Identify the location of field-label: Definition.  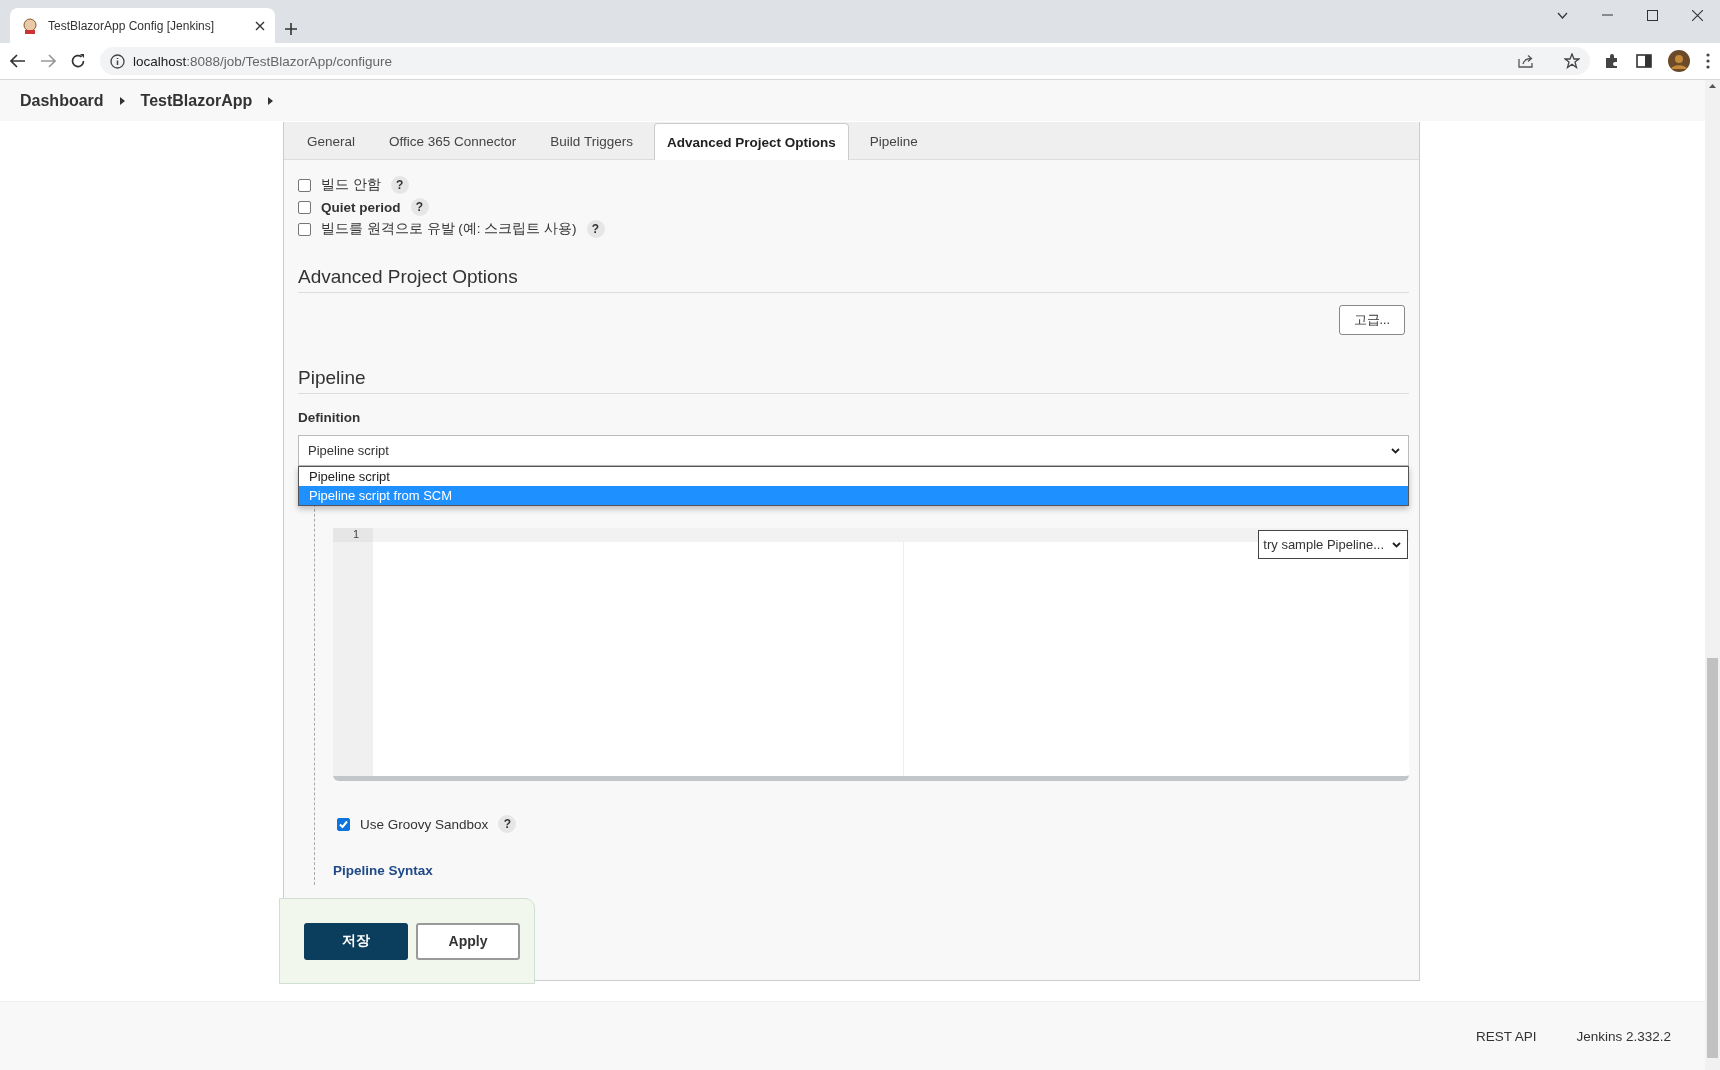
(330, 417).